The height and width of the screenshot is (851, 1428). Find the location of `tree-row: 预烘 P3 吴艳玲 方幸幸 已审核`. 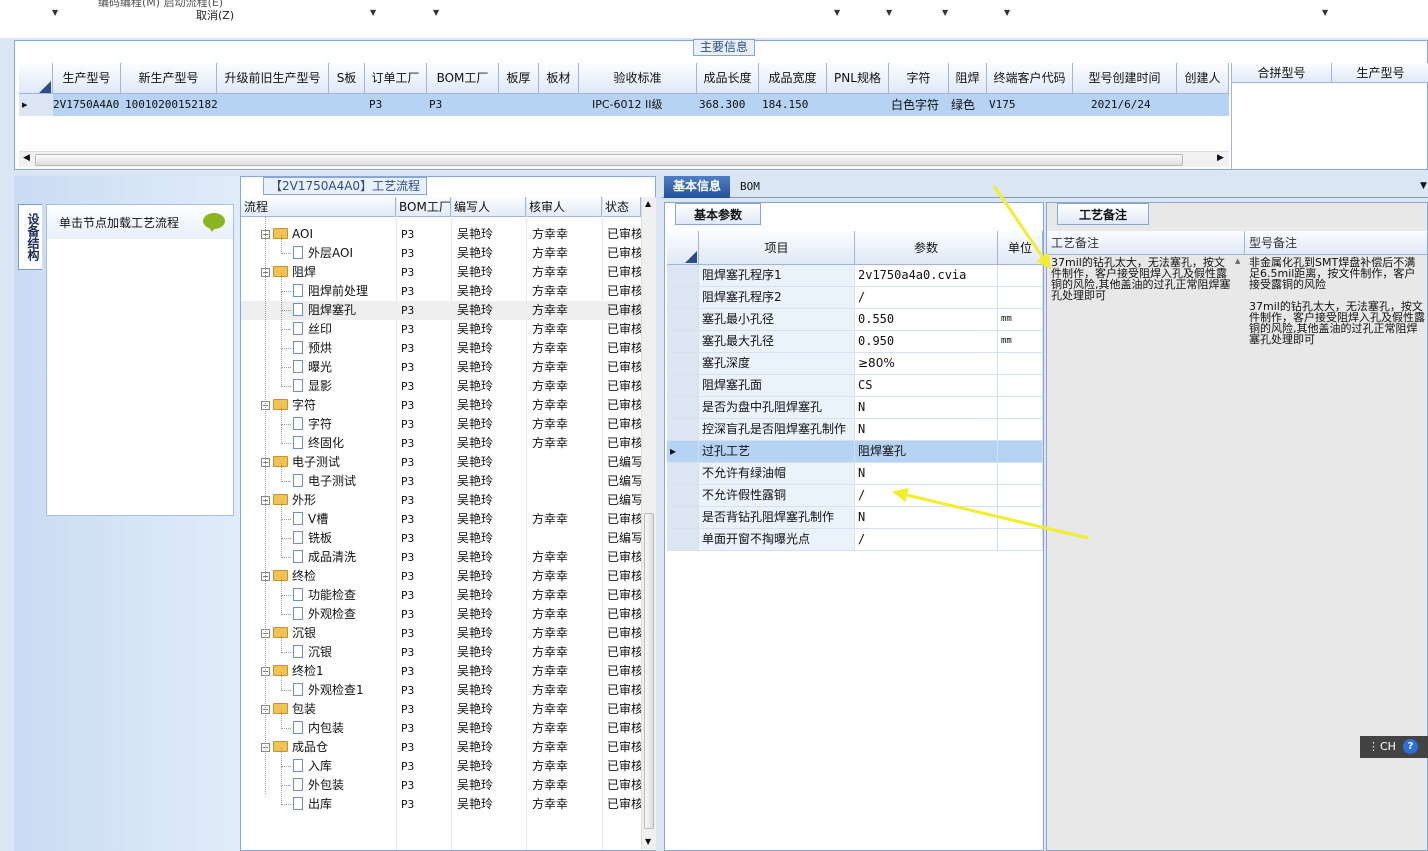

tree-row: 预烘 P3 吴艳玲 方幸幸 已审核 is located at coordinates (441, 344).